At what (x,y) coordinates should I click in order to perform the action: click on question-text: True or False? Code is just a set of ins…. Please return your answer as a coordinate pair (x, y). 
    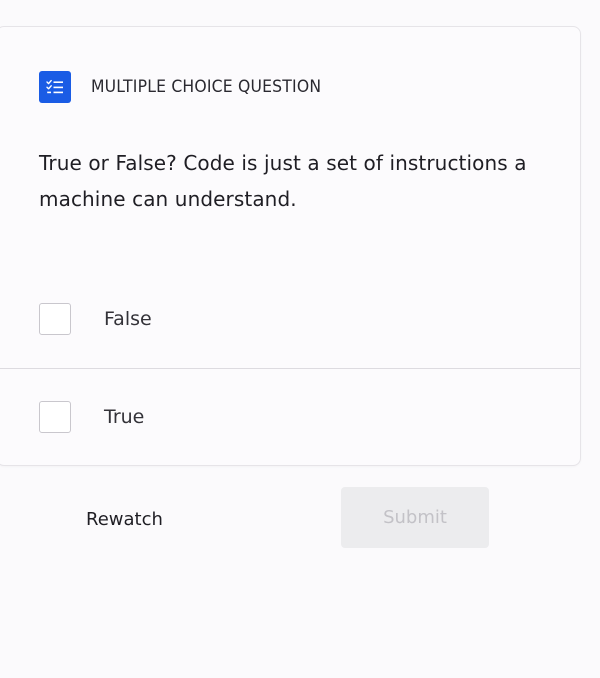
    Looking at the image, I should click on (283, 181).